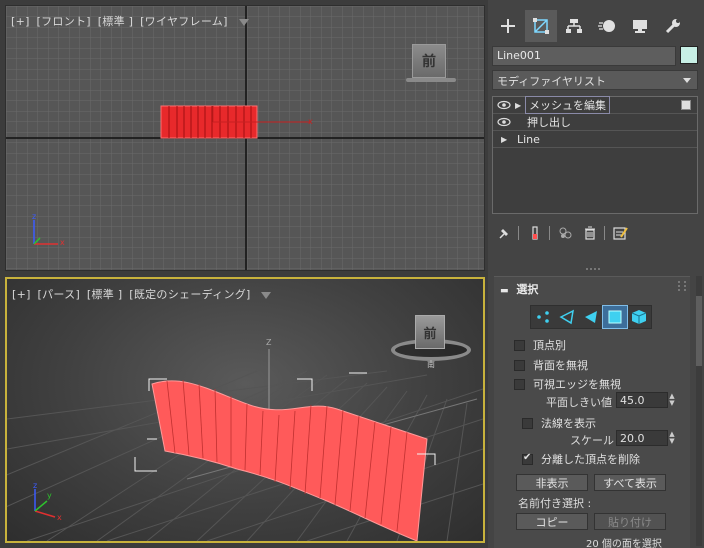  I want to click on ignore-visible-edges-option: 可視エッジを無視, so click(567, 384).